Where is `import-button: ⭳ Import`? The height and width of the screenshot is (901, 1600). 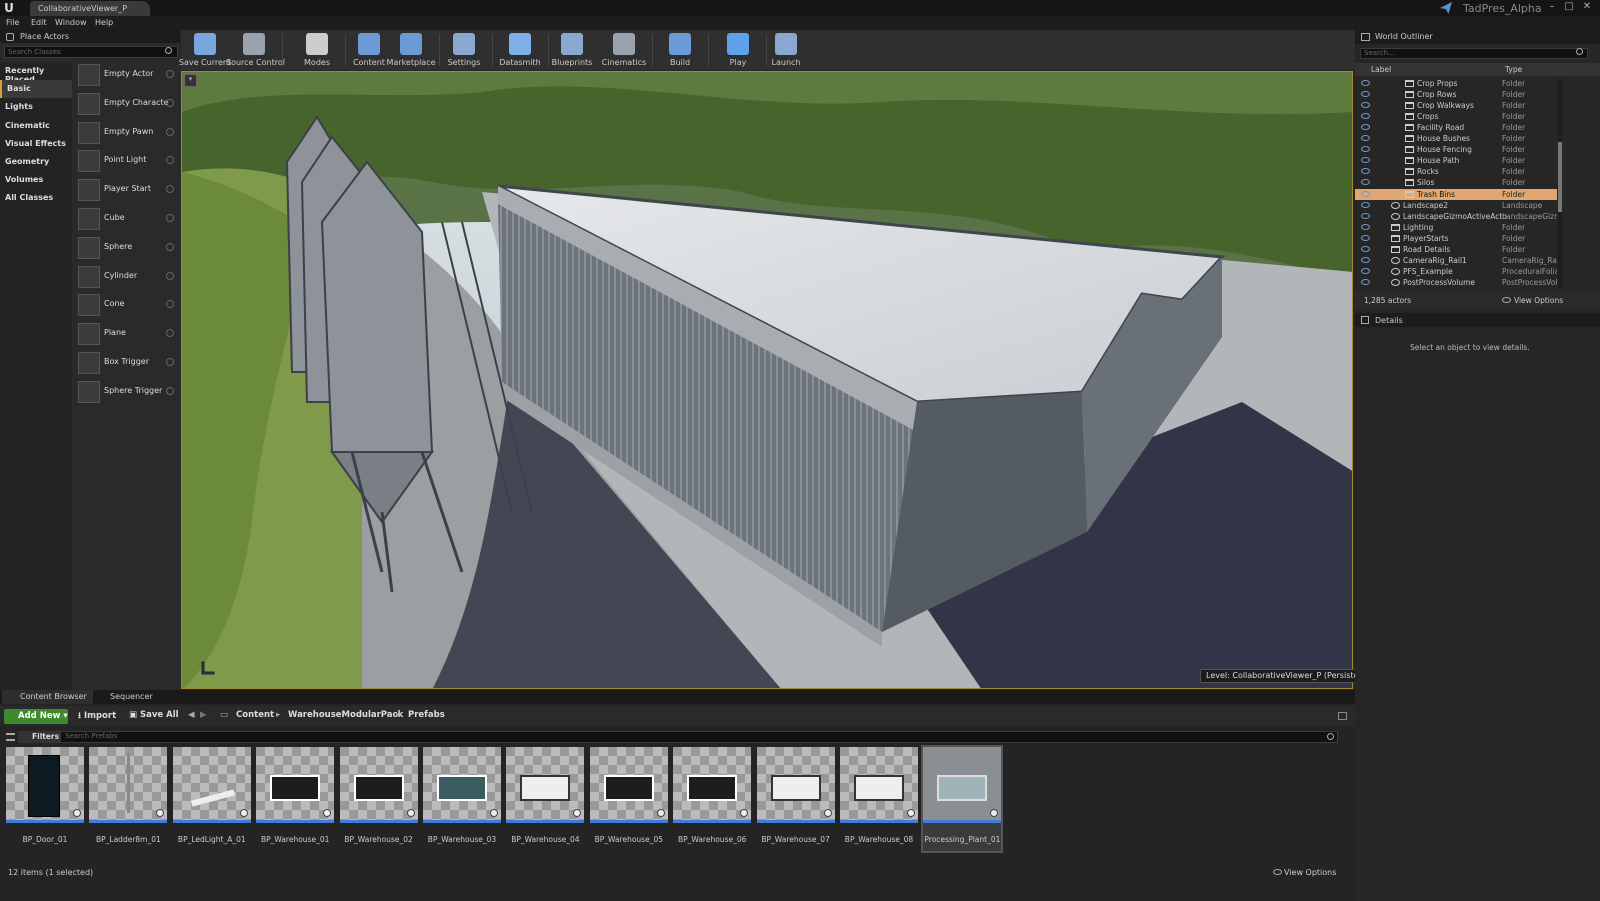 import-button: ⭳ Import is located at coordinates (97, 717).